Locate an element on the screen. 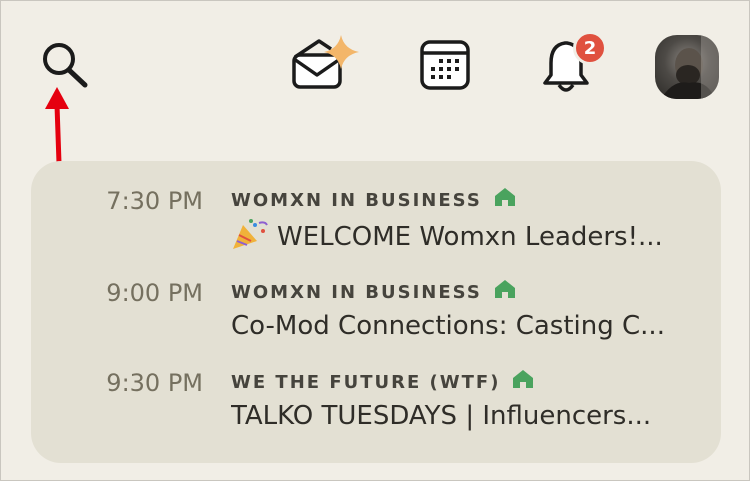 Image resolution: width=750 pixels, height=481 pixels. notification-badge: 2 is located at coordinates (590, 48).